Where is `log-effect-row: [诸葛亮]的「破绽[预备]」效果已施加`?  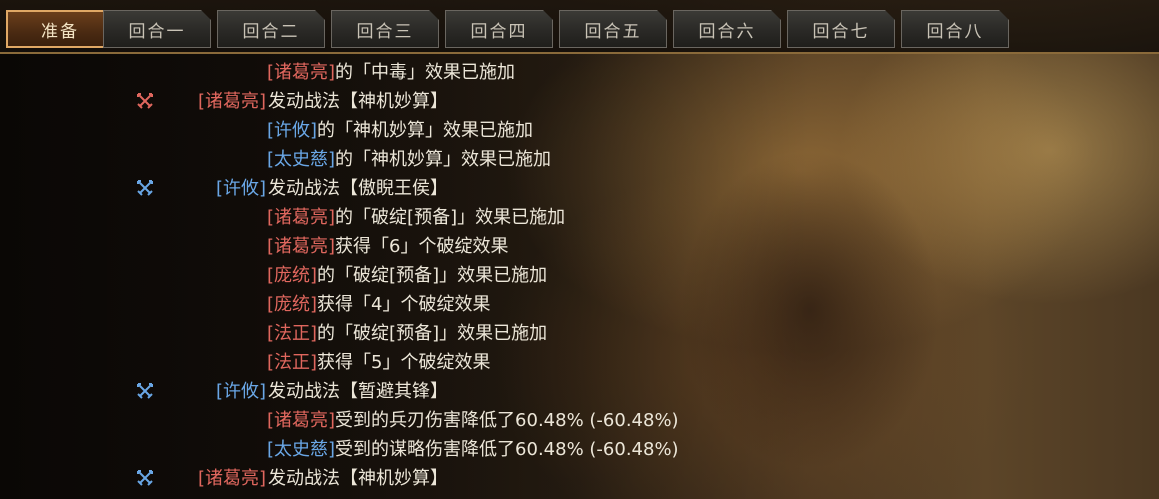 log-effect-row: [诸葛亮]的「破绽[预备]」效果已施加 is located at coordinates (579, 216).